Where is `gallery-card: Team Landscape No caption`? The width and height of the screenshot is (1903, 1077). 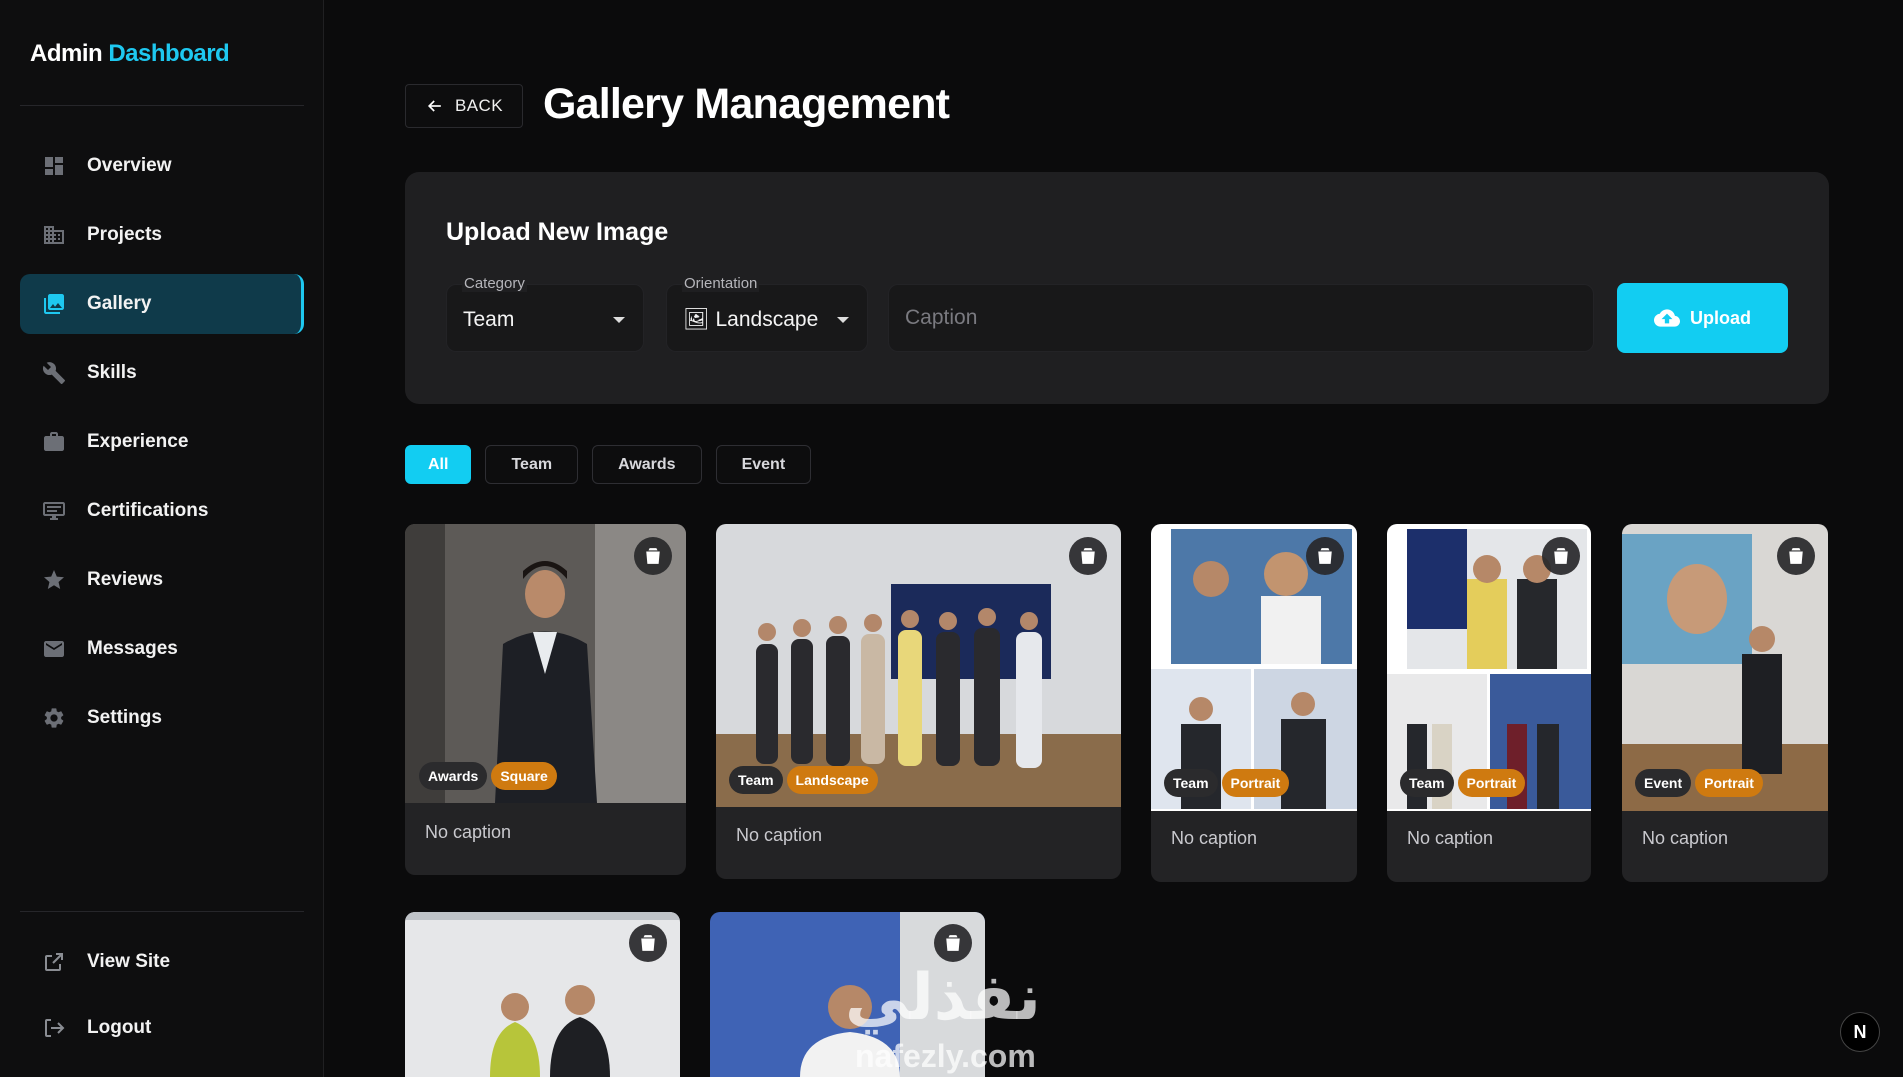 gallery-card: Team Landscape No caption is located at coordinates (918, 701).